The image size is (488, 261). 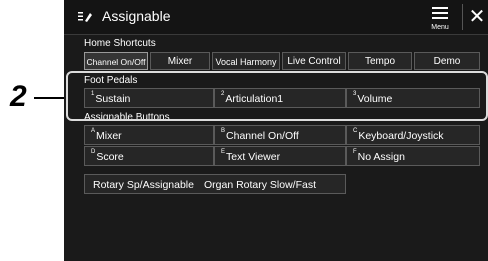 I want to click on menu-label: Menu, so click(x=440, y=27).